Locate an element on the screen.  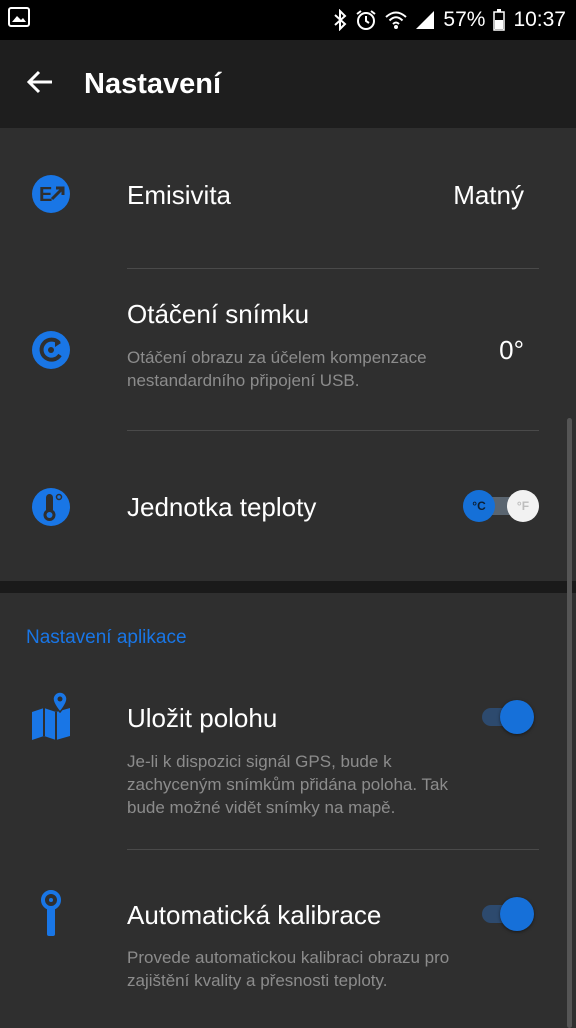
page-title: Nastavení is located at coordinates (153, 83).